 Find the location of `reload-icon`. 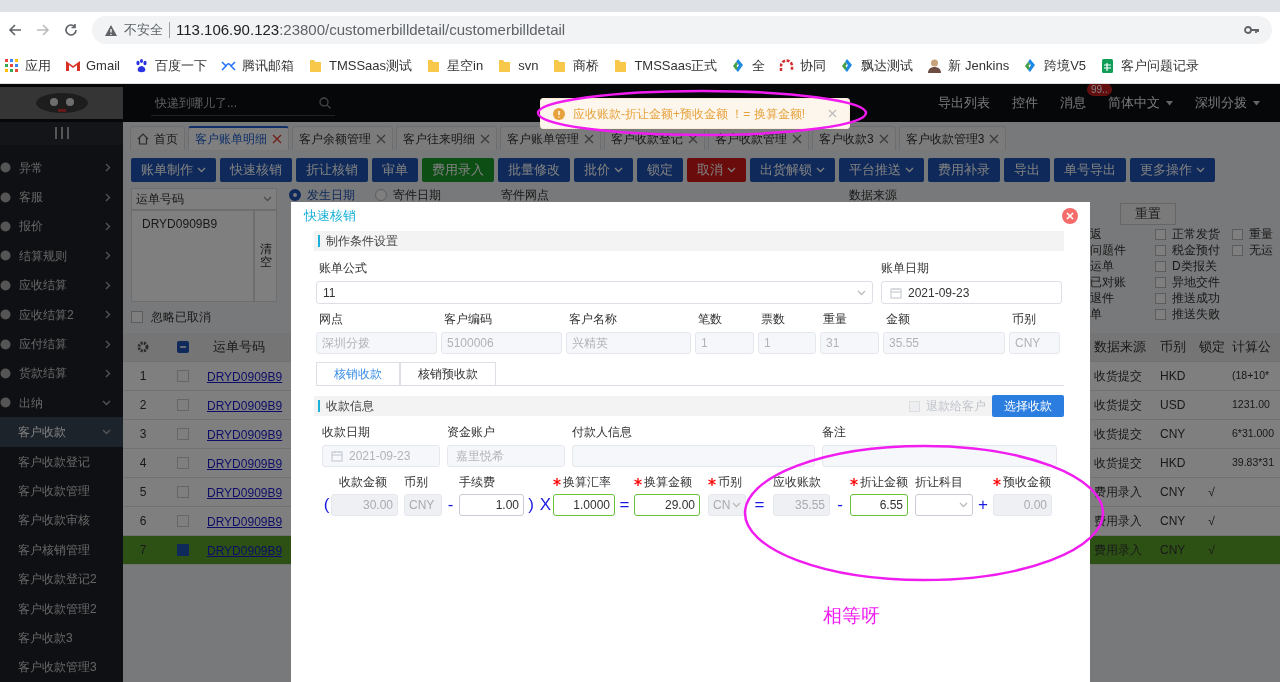

reload-icon is located at coordinates (71, 30).